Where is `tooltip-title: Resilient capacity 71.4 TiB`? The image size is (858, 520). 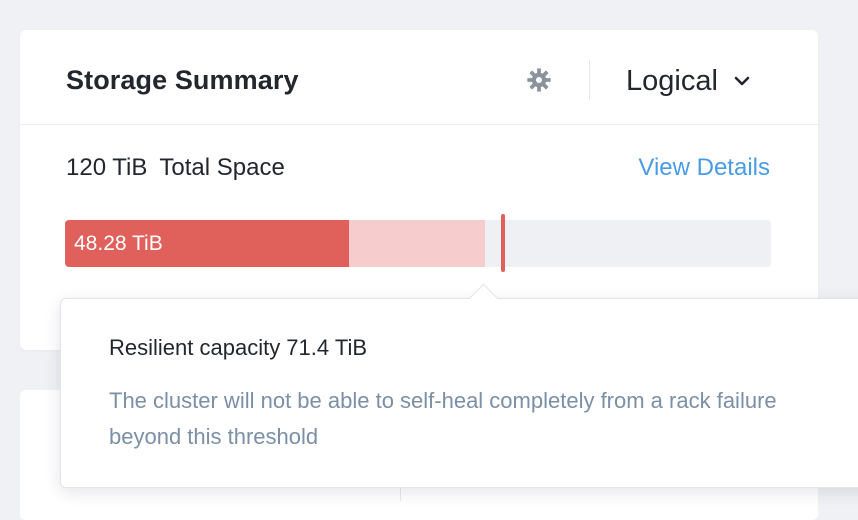 tooltip-title: Resilient capacity 71.4 TiB is located at coordinates (238, 347).